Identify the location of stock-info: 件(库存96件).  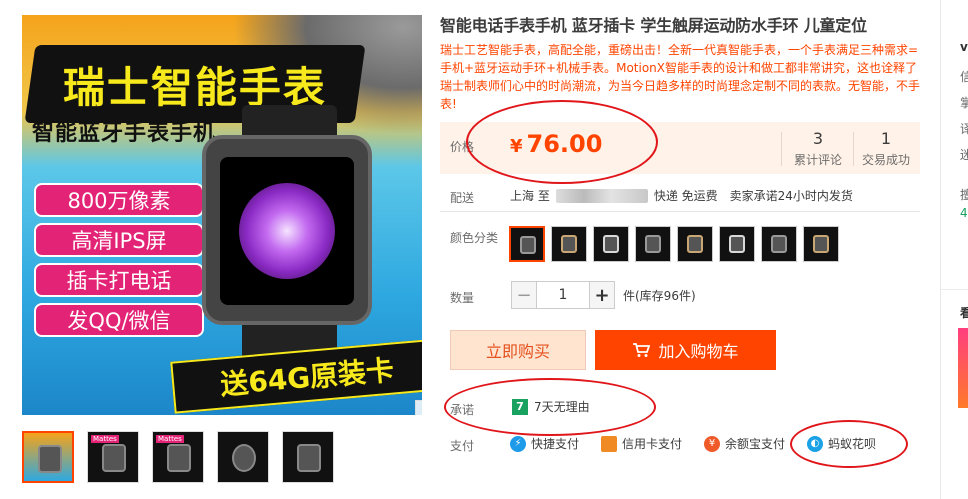
(659, 295).